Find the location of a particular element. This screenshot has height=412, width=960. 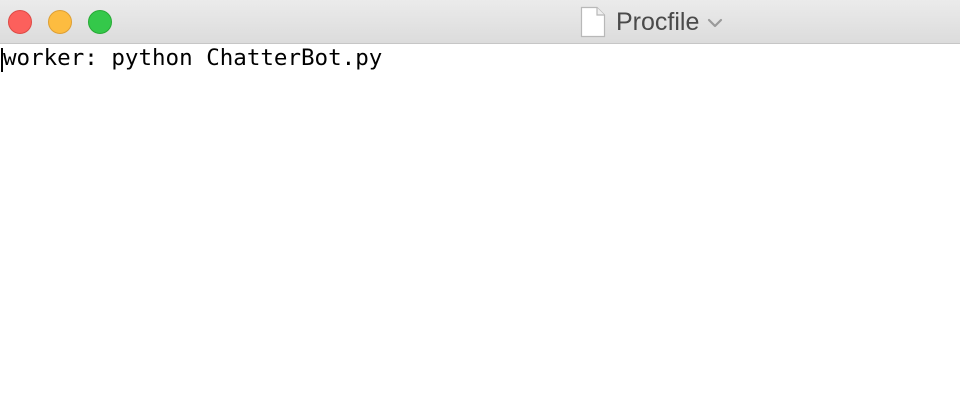

title-bar: Procfile is located at coordinates (480, 22).